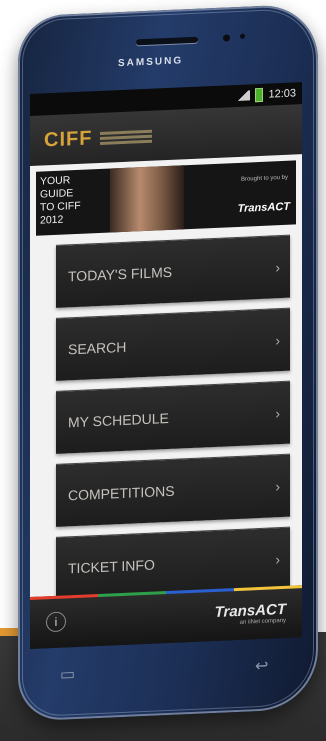  Describe the element at coordinates (68, 138) in the screenshot. I see `ciff-logo: CIFF` at that location.